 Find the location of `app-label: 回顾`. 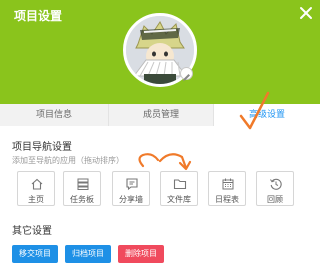

app-label: 回顾 is located at coordinates (275, 199).